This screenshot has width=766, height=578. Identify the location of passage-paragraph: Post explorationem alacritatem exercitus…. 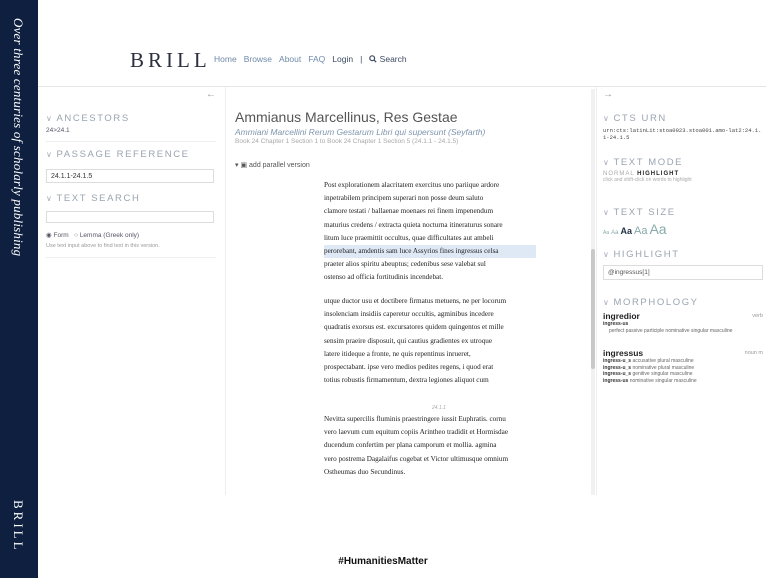
(430, 232).